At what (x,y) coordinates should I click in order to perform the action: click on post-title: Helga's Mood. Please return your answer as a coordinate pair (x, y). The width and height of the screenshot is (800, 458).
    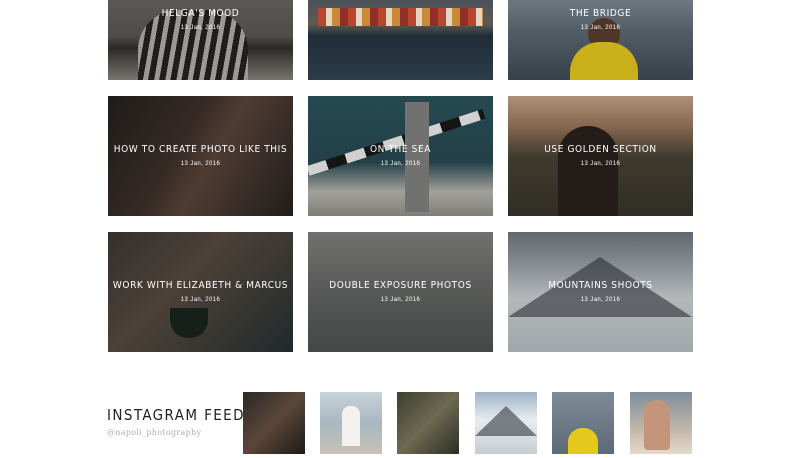
    Looking at the image, I should click on (200, 13).